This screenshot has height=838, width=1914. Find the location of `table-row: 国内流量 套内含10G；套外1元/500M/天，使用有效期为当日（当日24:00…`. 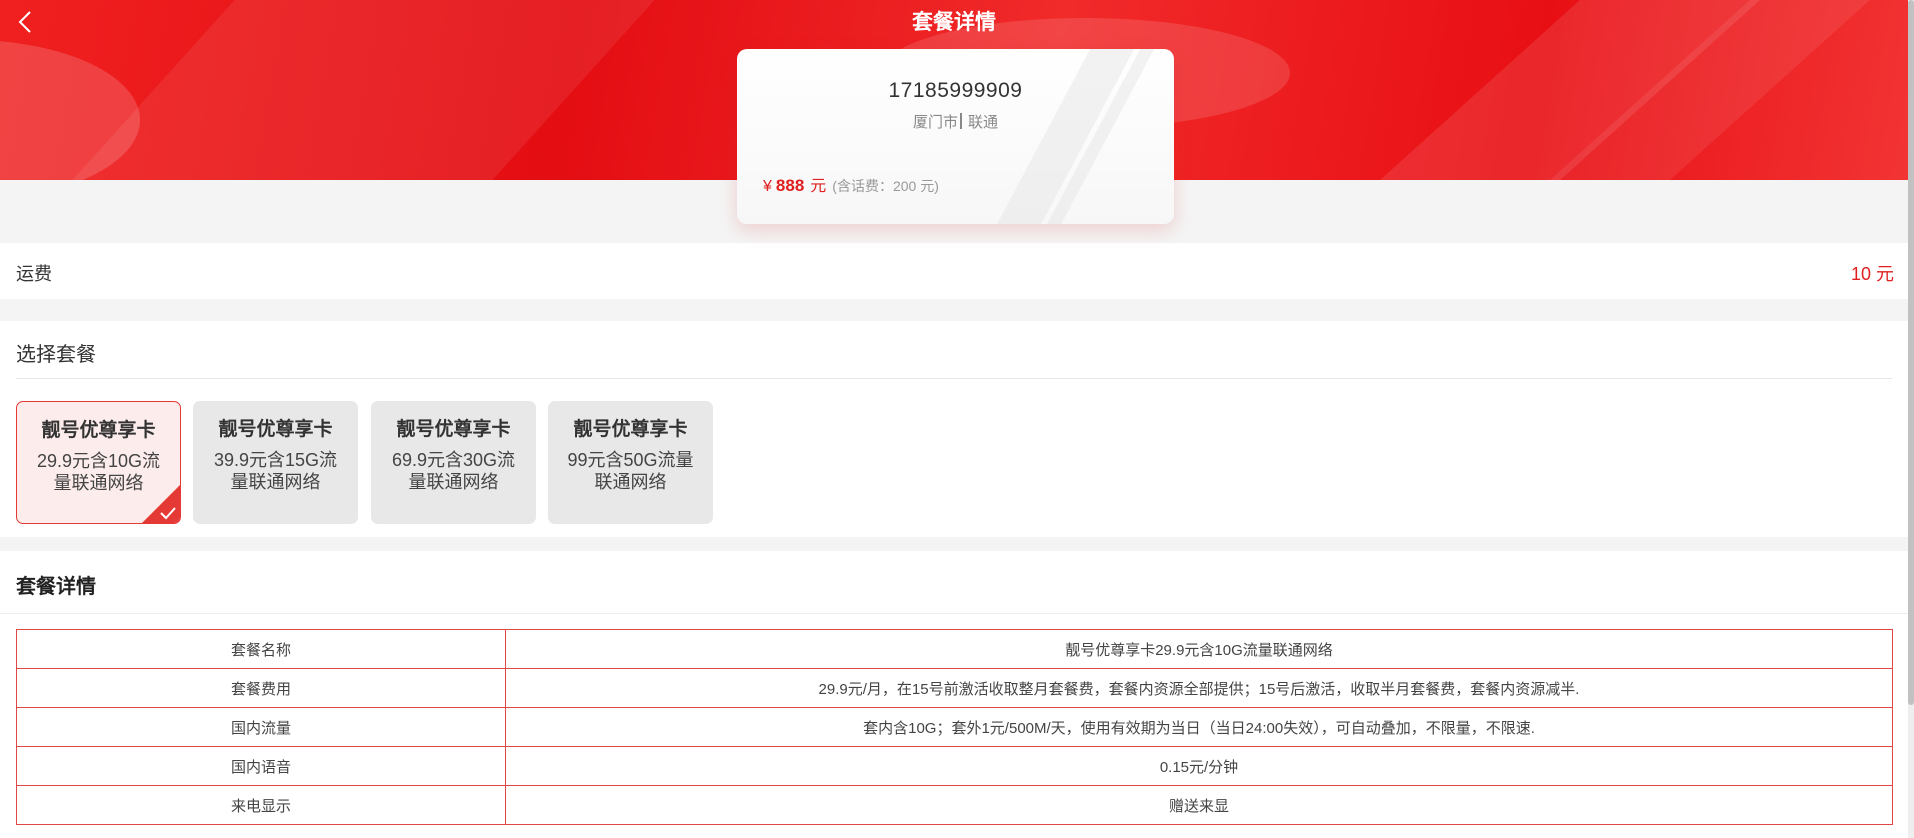

table-row: 国内流量 套内含10G；套外1元/500M/天，使用有效期为当日（当日24:00… is located at coordinates (954, 727).